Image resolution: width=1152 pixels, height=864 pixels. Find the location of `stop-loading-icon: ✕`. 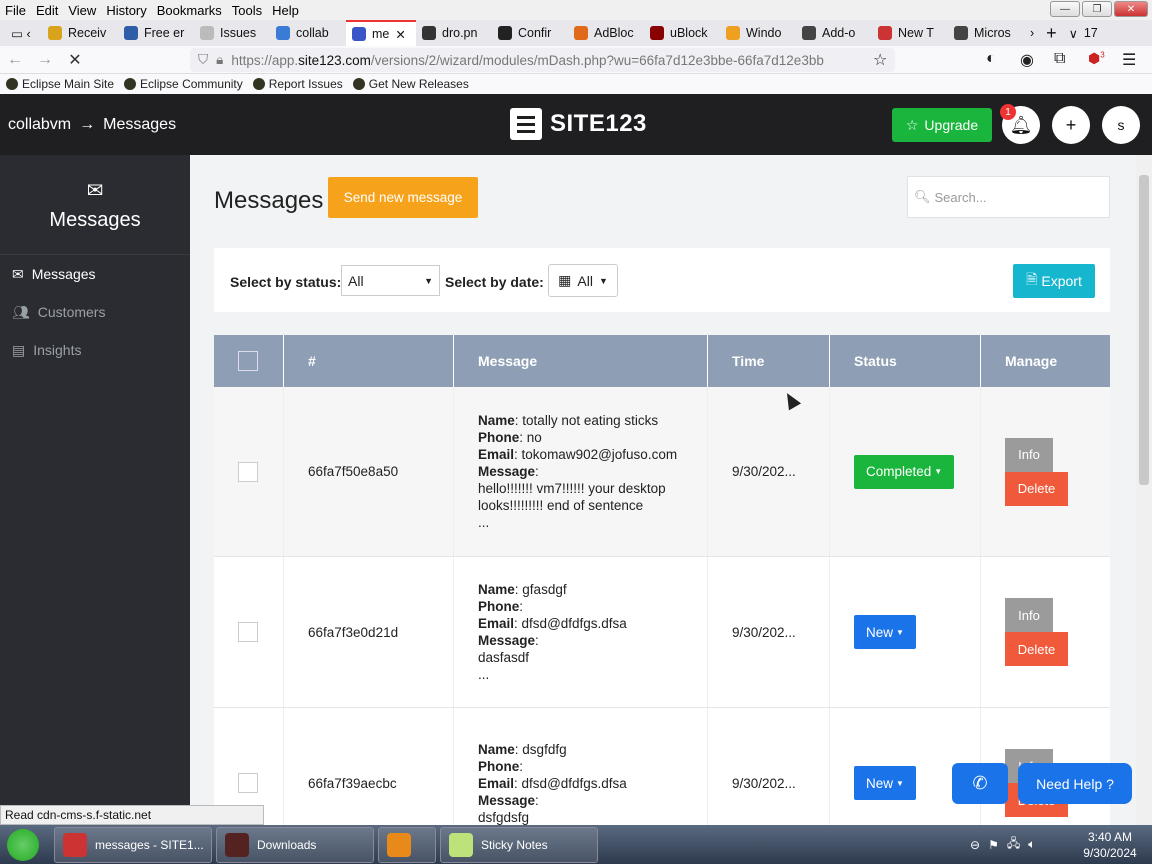

stop-loading-icon: ✕ is located at coordinates (75, 60).